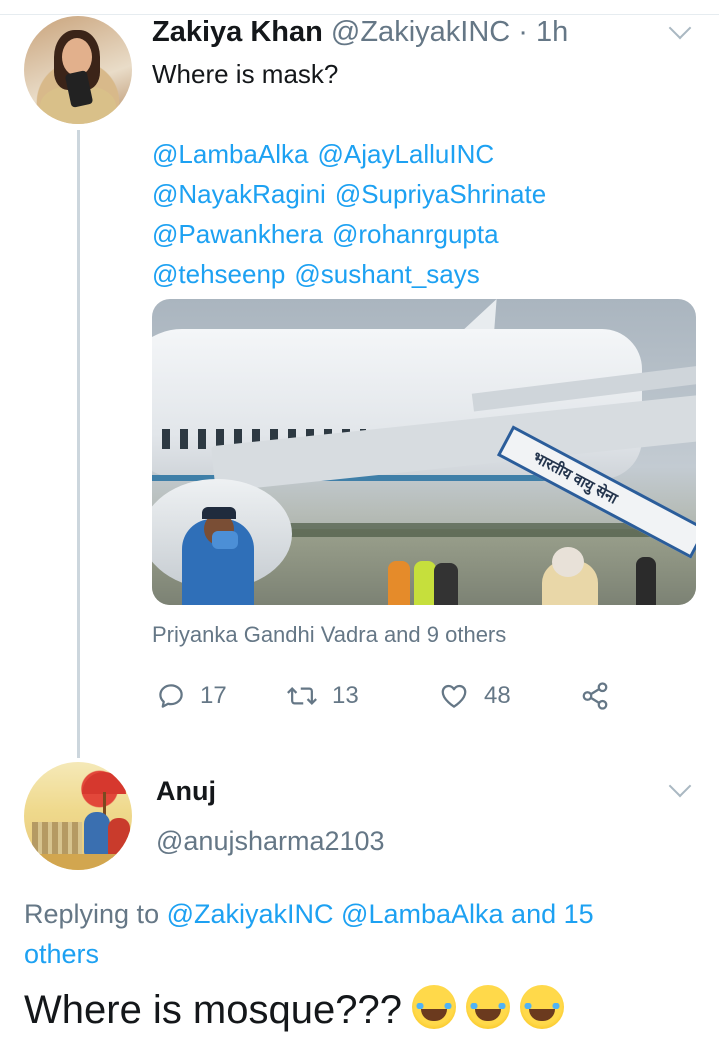 This screenshot has height=1051, width=719. What do you see at coordinates (239, 194) in the screenshot?
I see `mention-link: @NayakRagini` at bounding box center [239, 194].